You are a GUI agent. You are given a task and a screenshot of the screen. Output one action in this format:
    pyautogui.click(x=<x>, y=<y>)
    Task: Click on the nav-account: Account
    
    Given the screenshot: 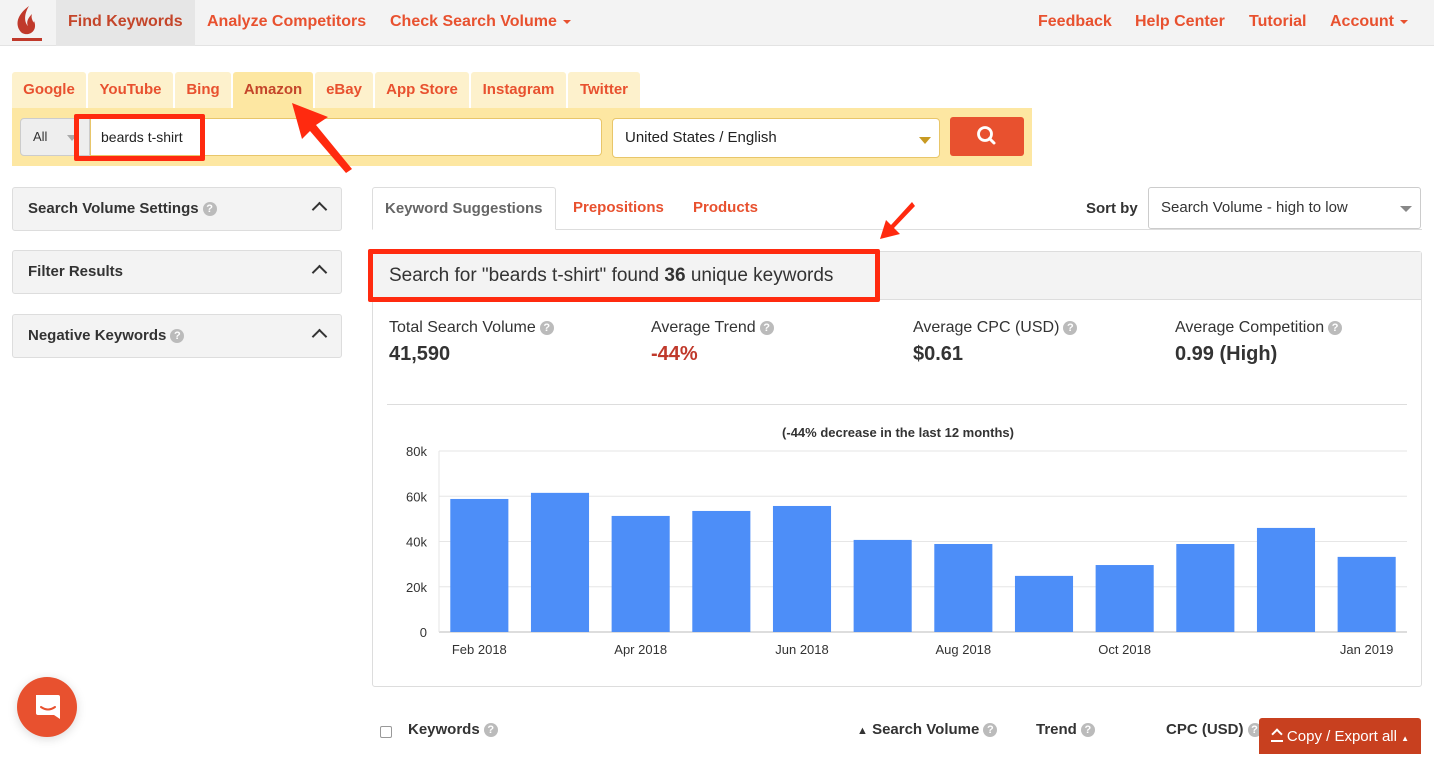 What is the action you would take?
    pyautogui.click(x=1369, y=23)
    